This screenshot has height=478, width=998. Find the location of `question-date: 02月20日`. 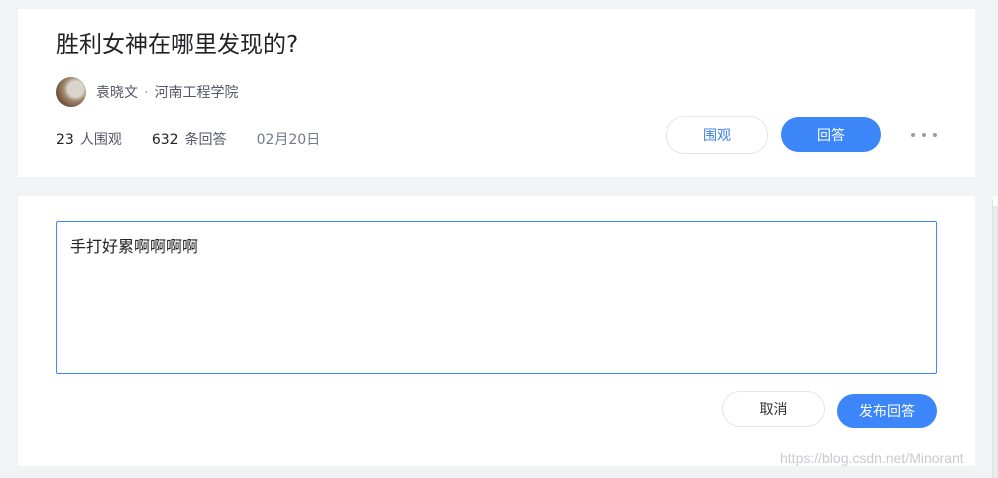

question-date: 02月20日 is located at coordinates (288, 140).